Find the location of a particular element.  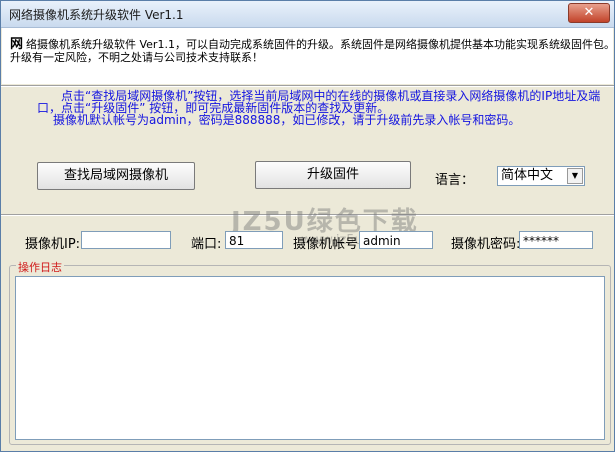

language-selected-value: 简体中文 is located at coordinates (527, 175).